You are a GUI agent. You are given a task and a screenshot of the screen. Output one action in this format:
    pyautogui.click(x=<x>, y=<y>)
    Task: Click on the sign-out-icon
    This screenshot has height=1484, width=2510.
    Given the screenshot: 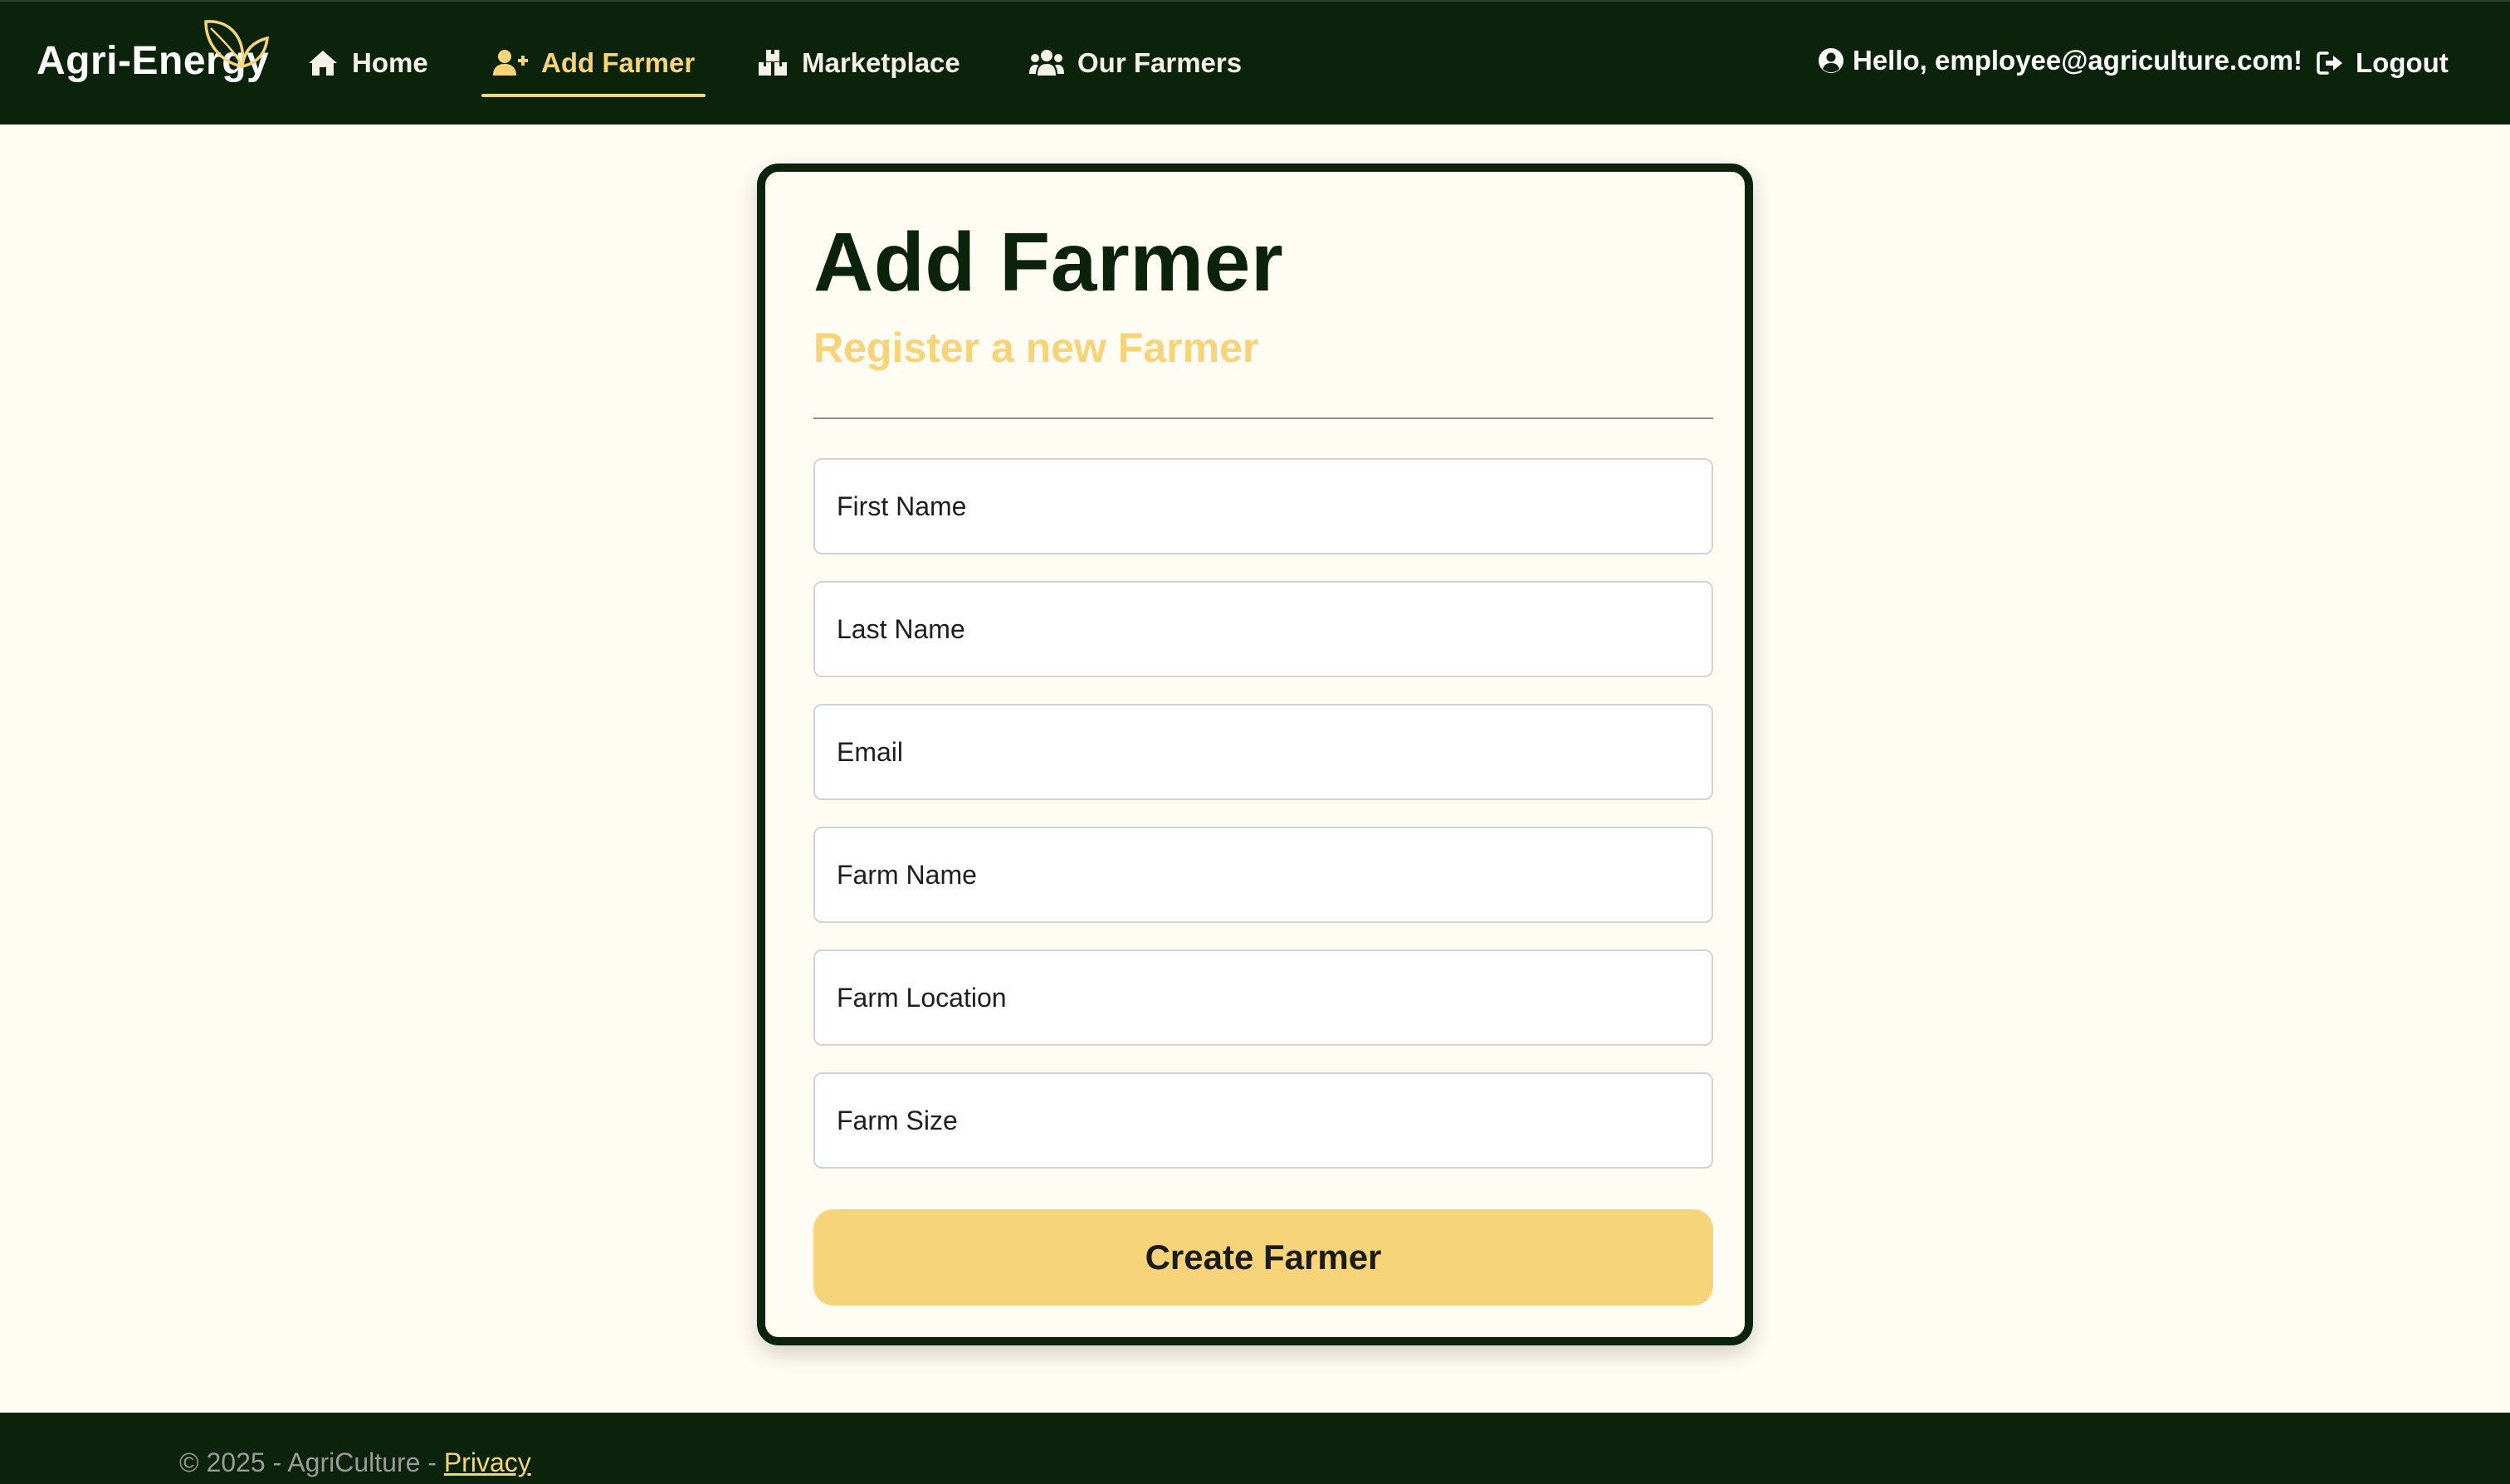 What is the action you would take?
    pyautogui.click(x=2330, y=63)
    